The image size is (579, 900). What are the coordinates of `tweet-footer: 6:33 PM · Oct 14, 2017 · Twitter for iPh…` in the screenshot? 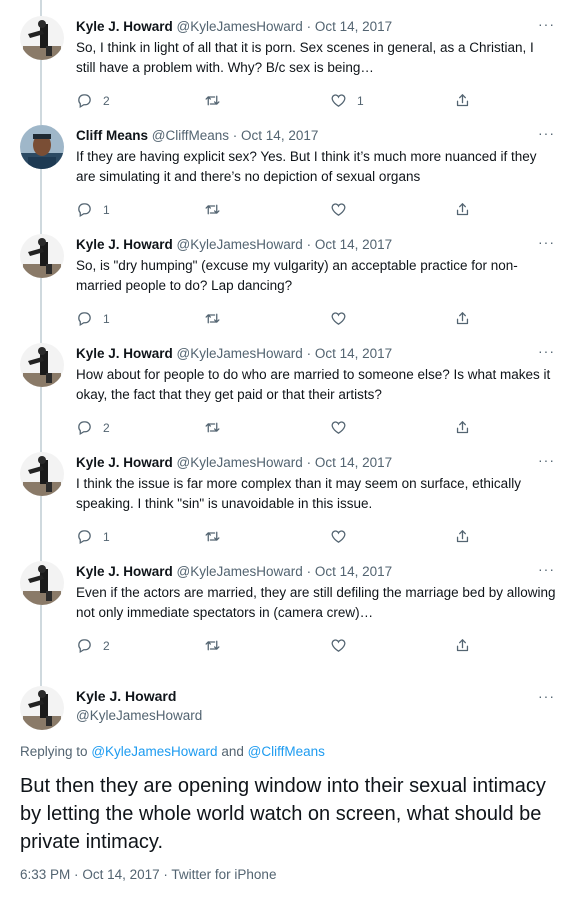 It's located at (148, 874).